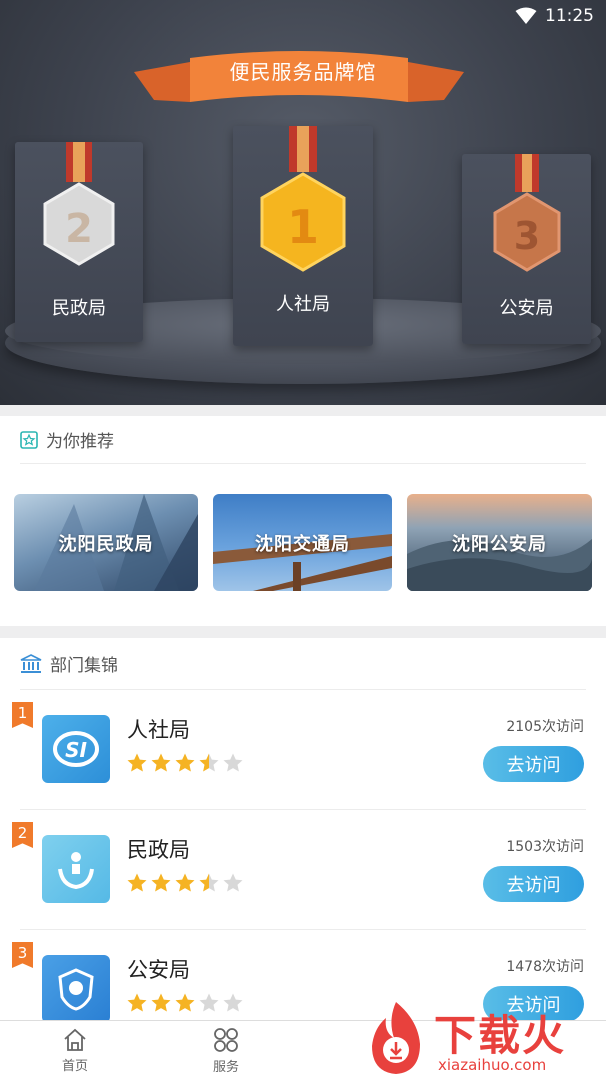 The width and height of the screenshot is (606, 1080). I want to click on rank-badge: 2, so click(22, 835).